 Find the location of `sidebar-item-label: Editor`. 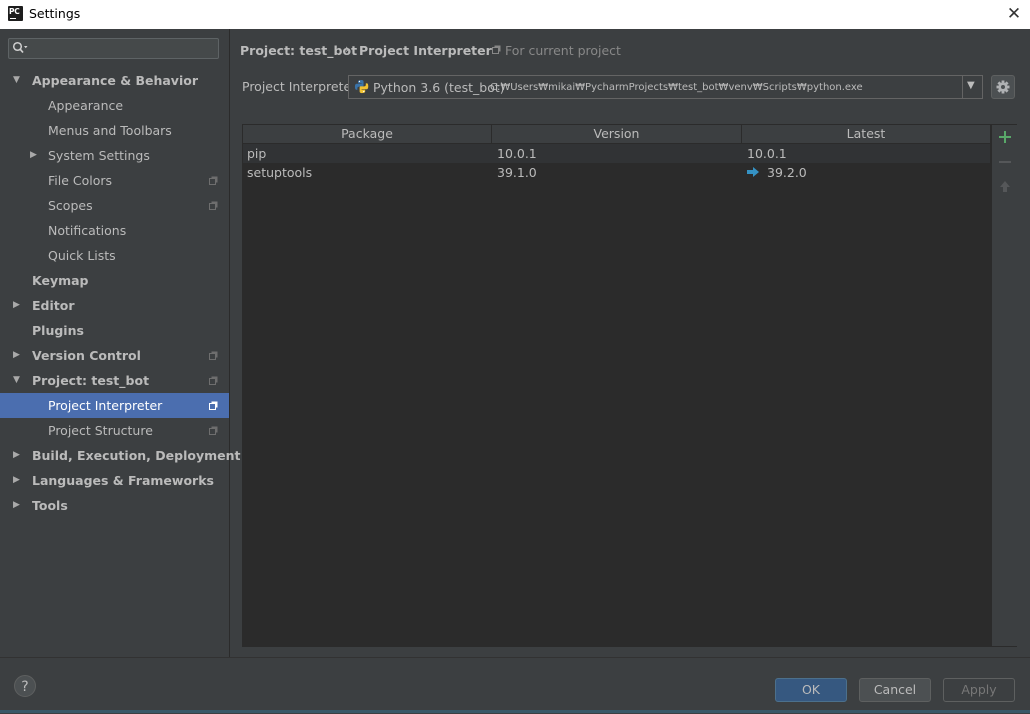

sidebar-item-label: Editor is located at coordinates (53, 305).